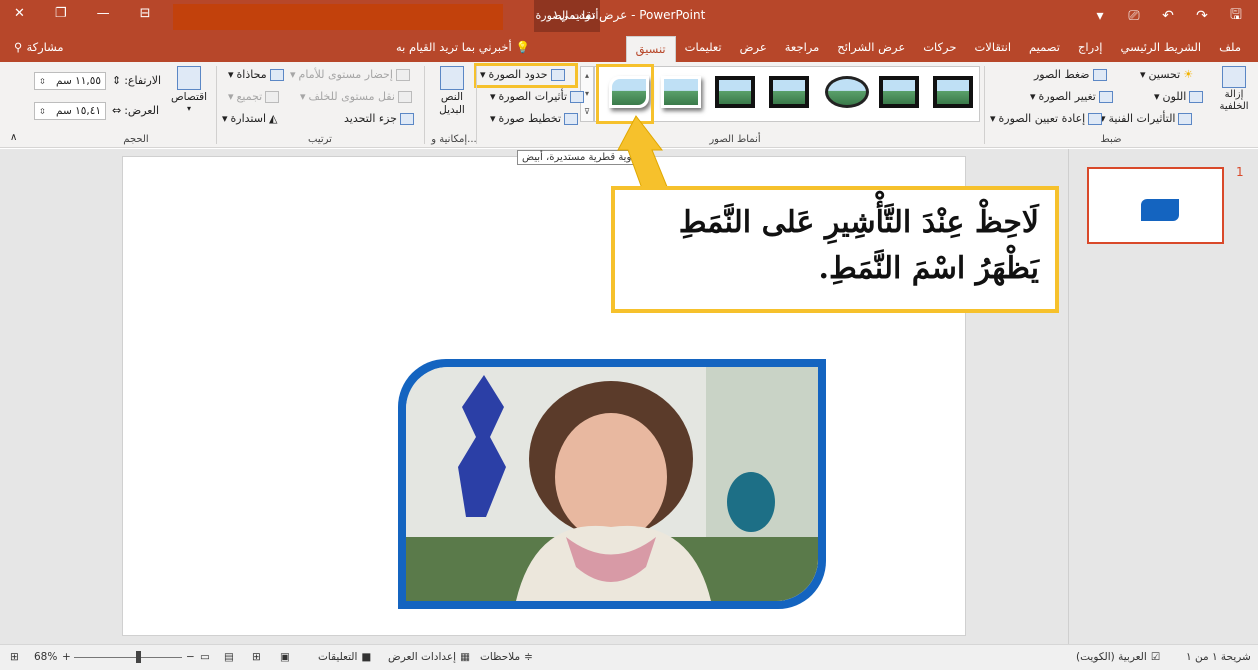 The width and height of the screenshot is (1258, 670). What do you see at coordinates (522, 47) in the screenshot?
I see `lightbulb-icon: 💡` at bounding box center [522, 47].